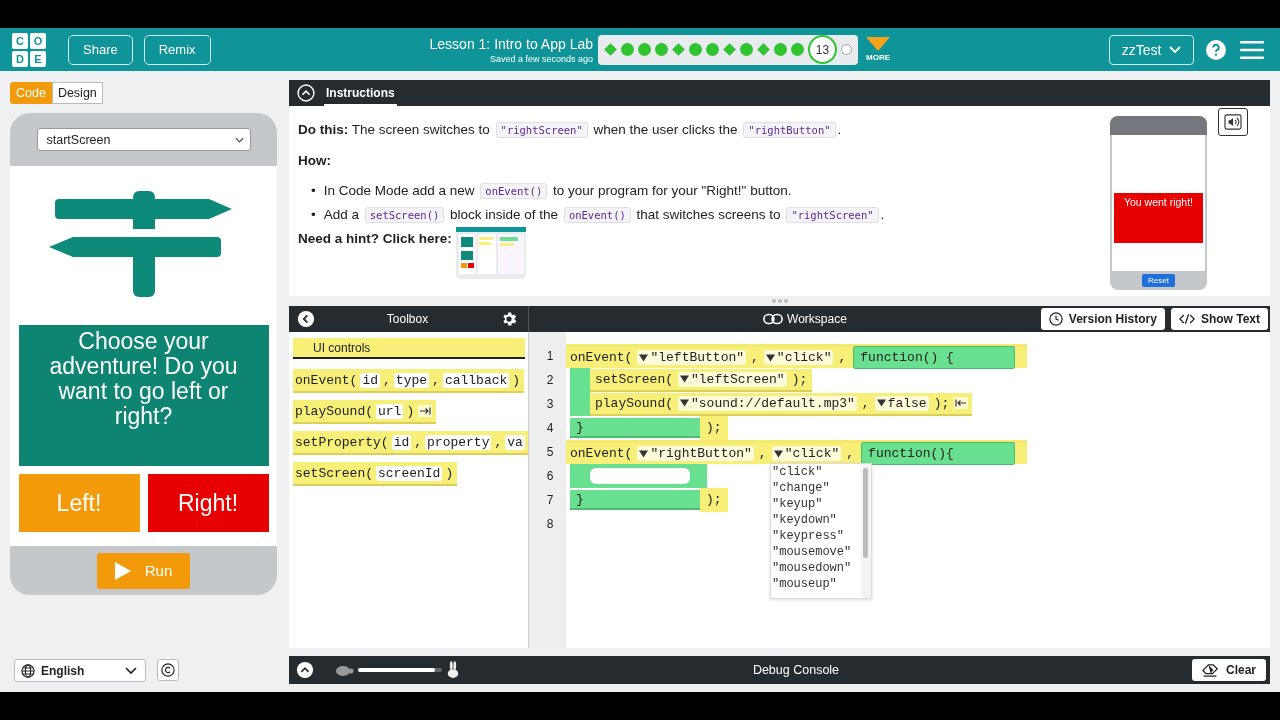 Image resolution: width=1280 pixels, height=720 pixels. What do you see at coordinates (334, 411) in the screenshot?
I see `block-code: playSound(` at bounding box center [334, 411].